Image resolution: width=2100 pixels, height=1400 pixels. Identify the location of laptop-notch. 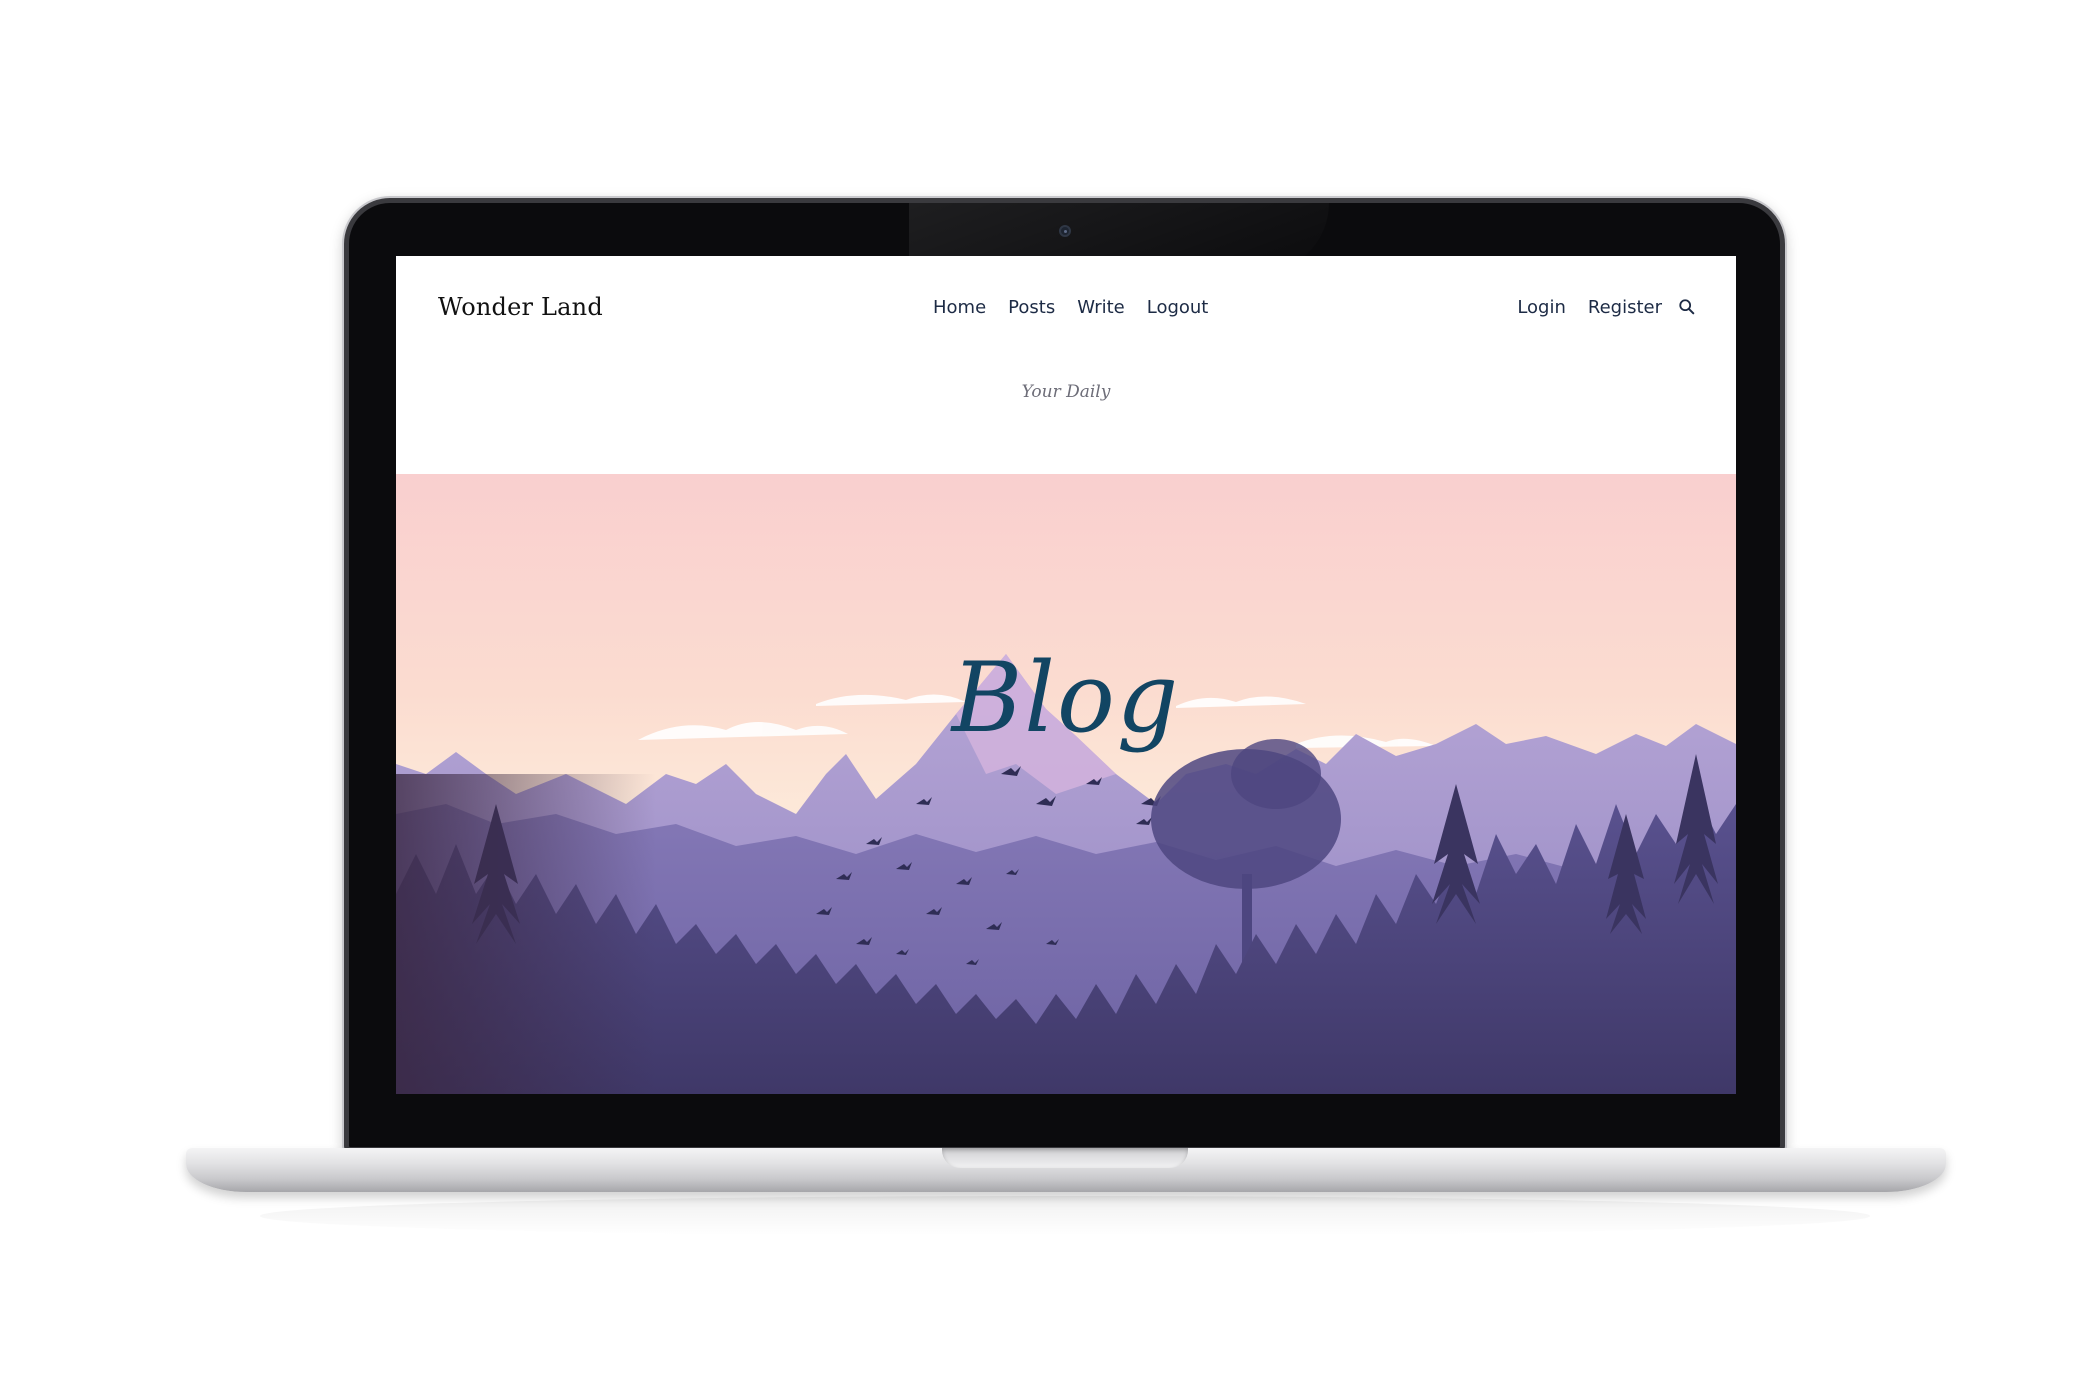
(1065, 1158).